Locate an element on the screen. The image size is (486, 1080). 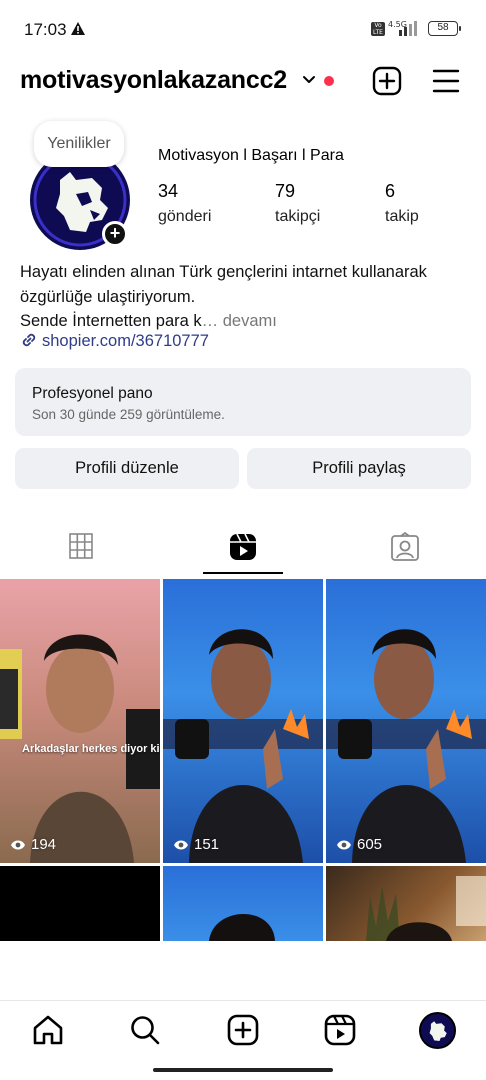
stat-value: 79 is located at coordinates (285, 191).